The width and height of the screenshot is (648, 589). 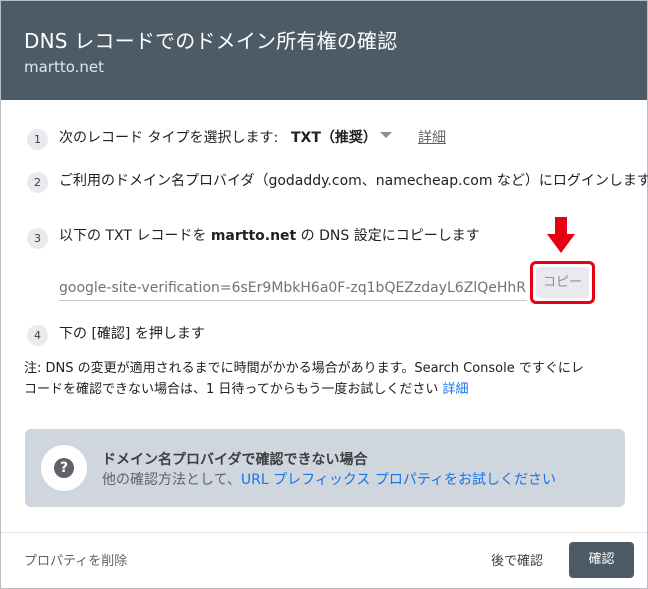 I want to click on step-3-text-pre: 以下の TXT レコードを, so click(x=135, y=236).